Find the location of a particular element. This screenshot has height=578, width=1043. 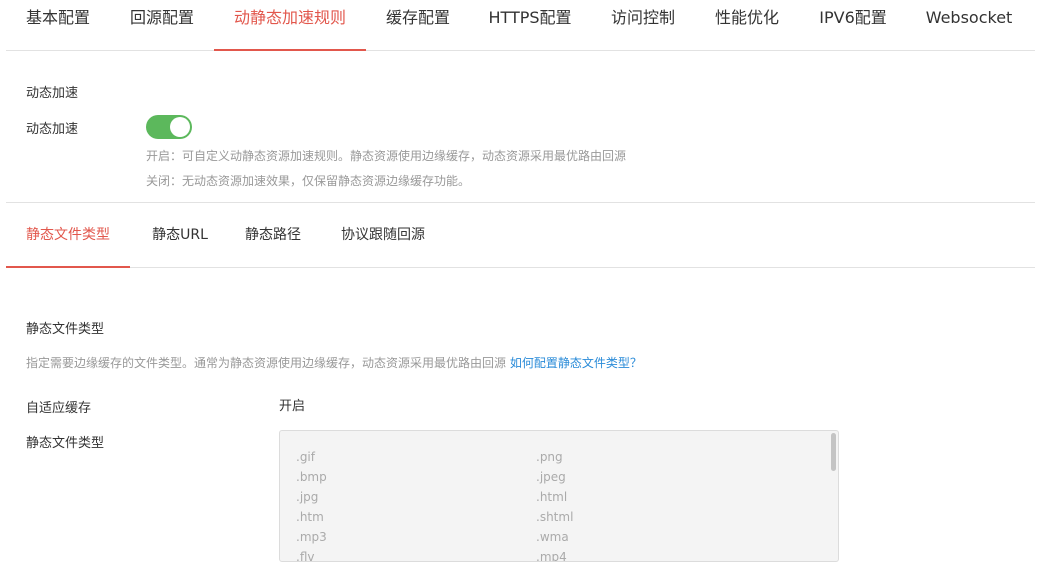

sub-tab-bar: 静态文件类型 静态URL 静态路径 协议跟随回源 is located at coordinates (520, 235).